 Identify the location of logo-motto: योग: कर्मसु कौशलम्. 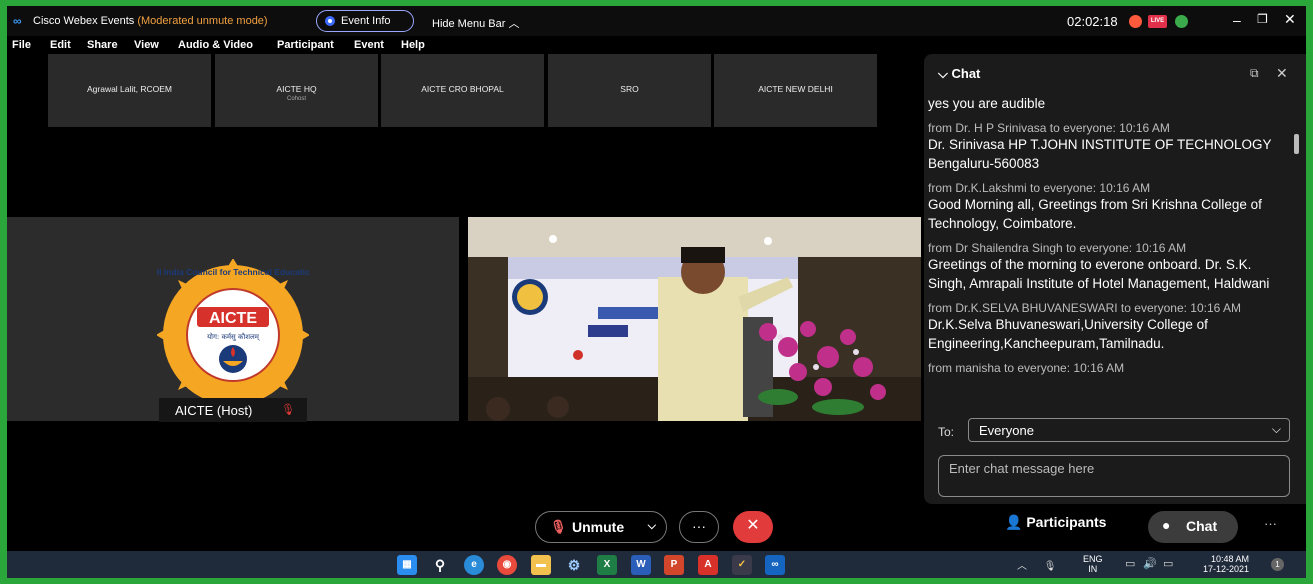
(233, 336).